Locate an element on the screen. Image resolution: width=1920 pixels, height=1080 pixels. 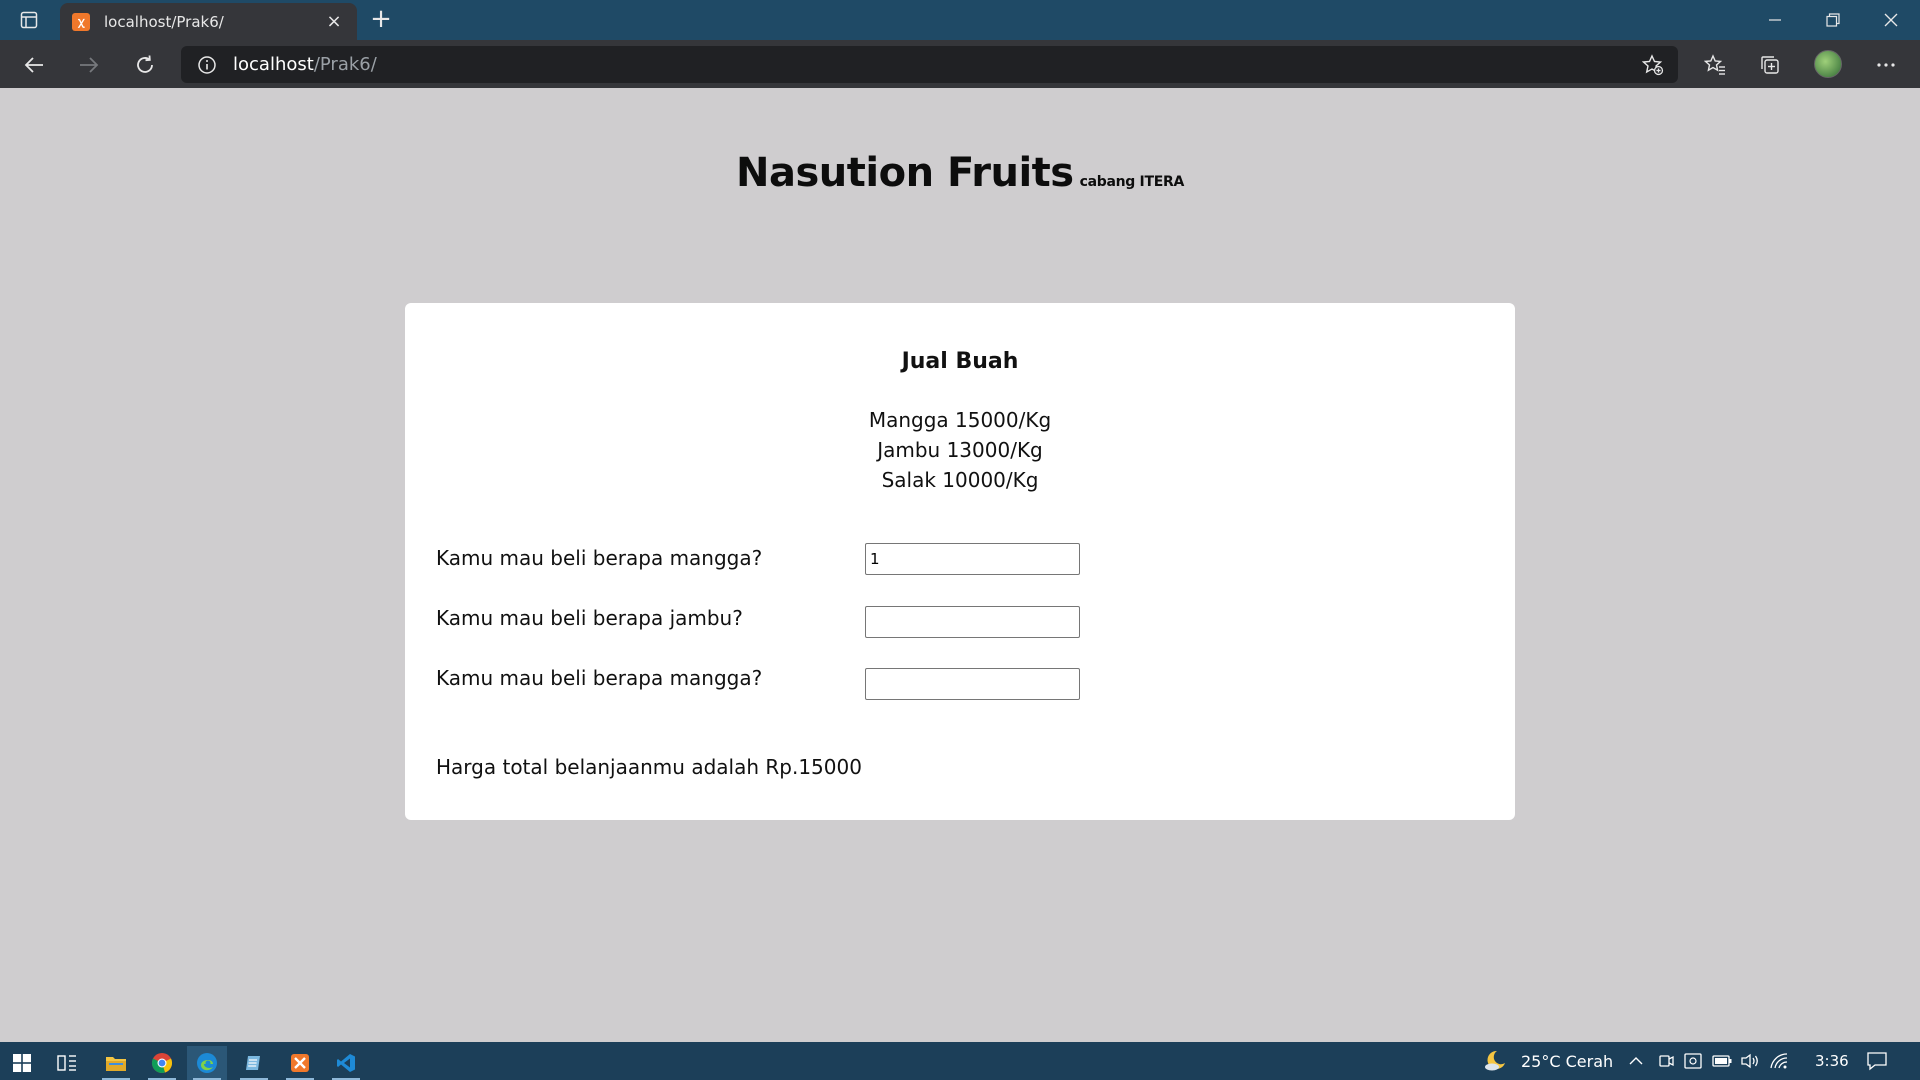
clock: 3:36 is located at coordinates (1832, 1061).